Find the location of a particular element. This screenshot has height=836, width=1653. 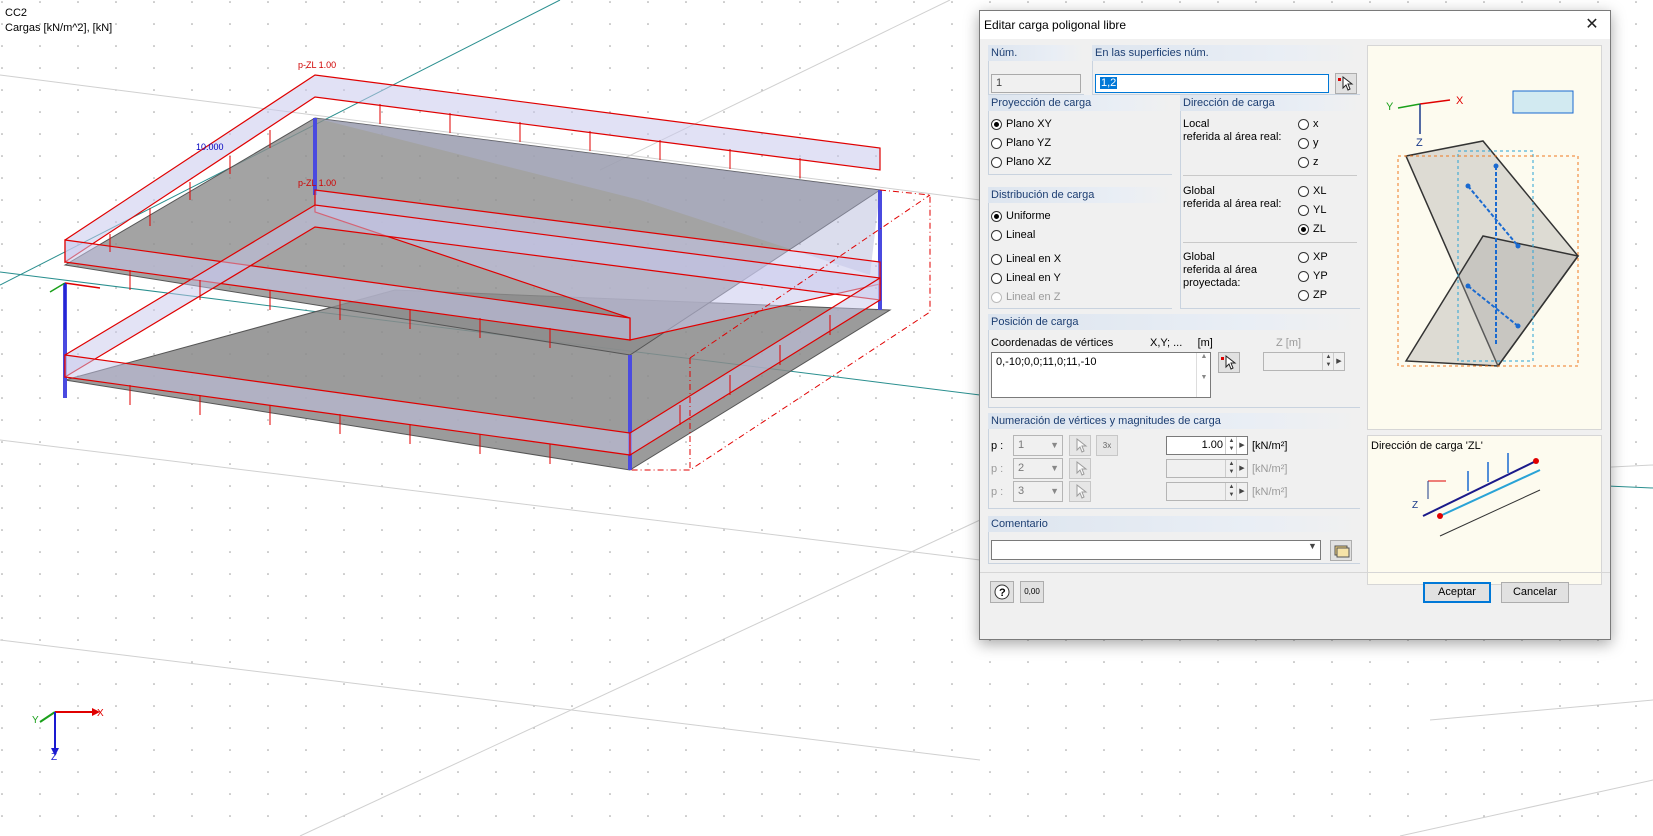

set-3x-button: 3x is located at coordinates (1107, 445).